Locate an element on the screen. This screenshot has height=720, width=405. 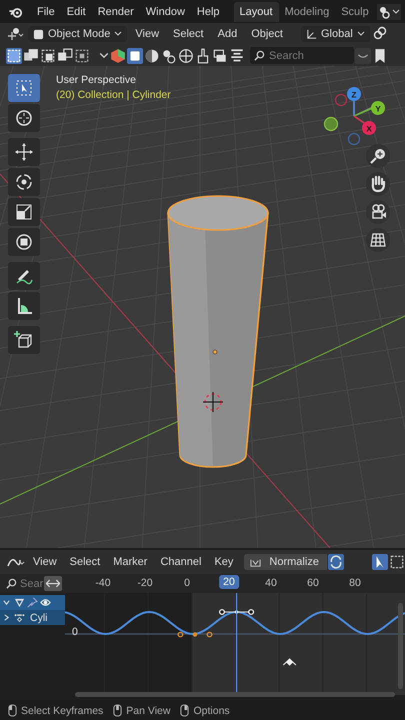
cursor-tool-button is located at coordinates (24, 118).